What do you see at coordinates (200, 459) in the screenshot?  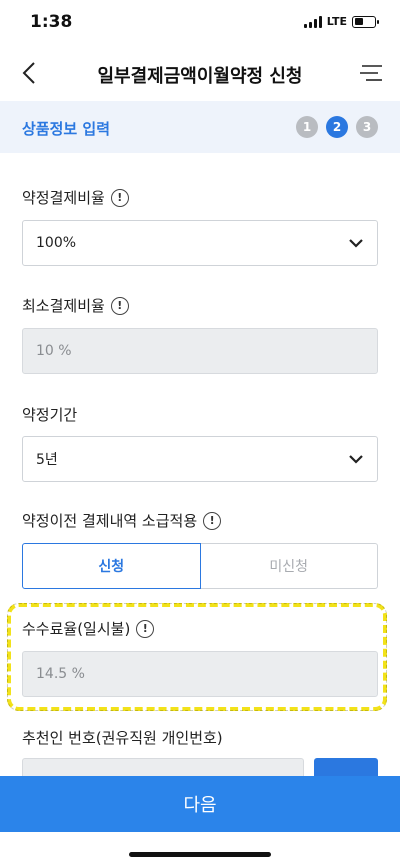 I see `period-select: 5년` at bounding box center [200, 459].